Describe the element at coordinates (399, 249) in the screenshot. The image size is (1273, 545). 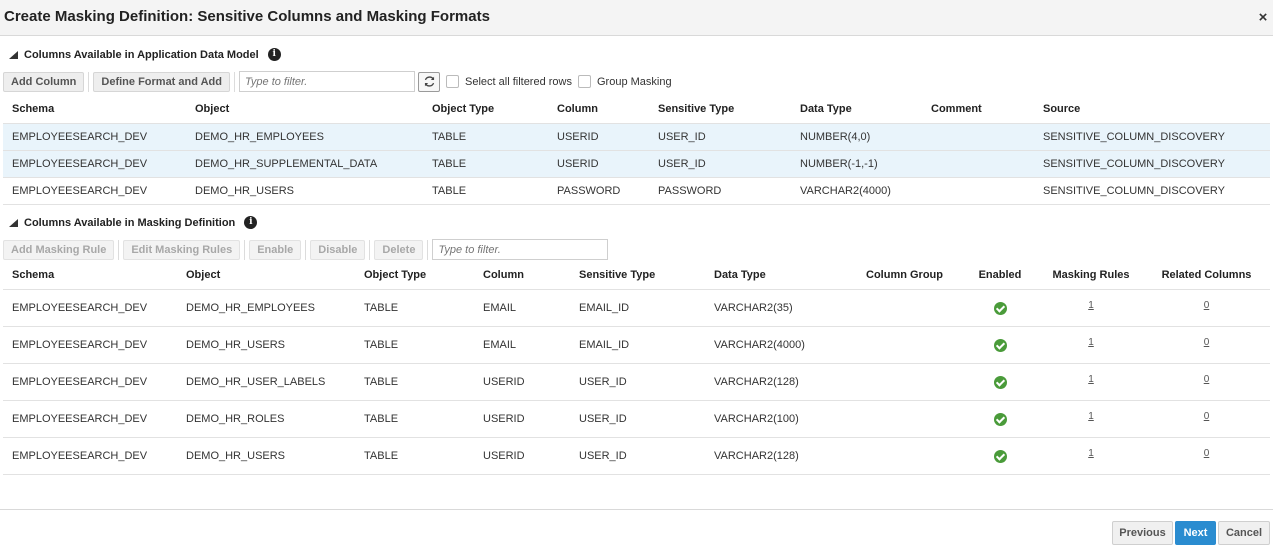
I see `delete-button: Delete` at that location.